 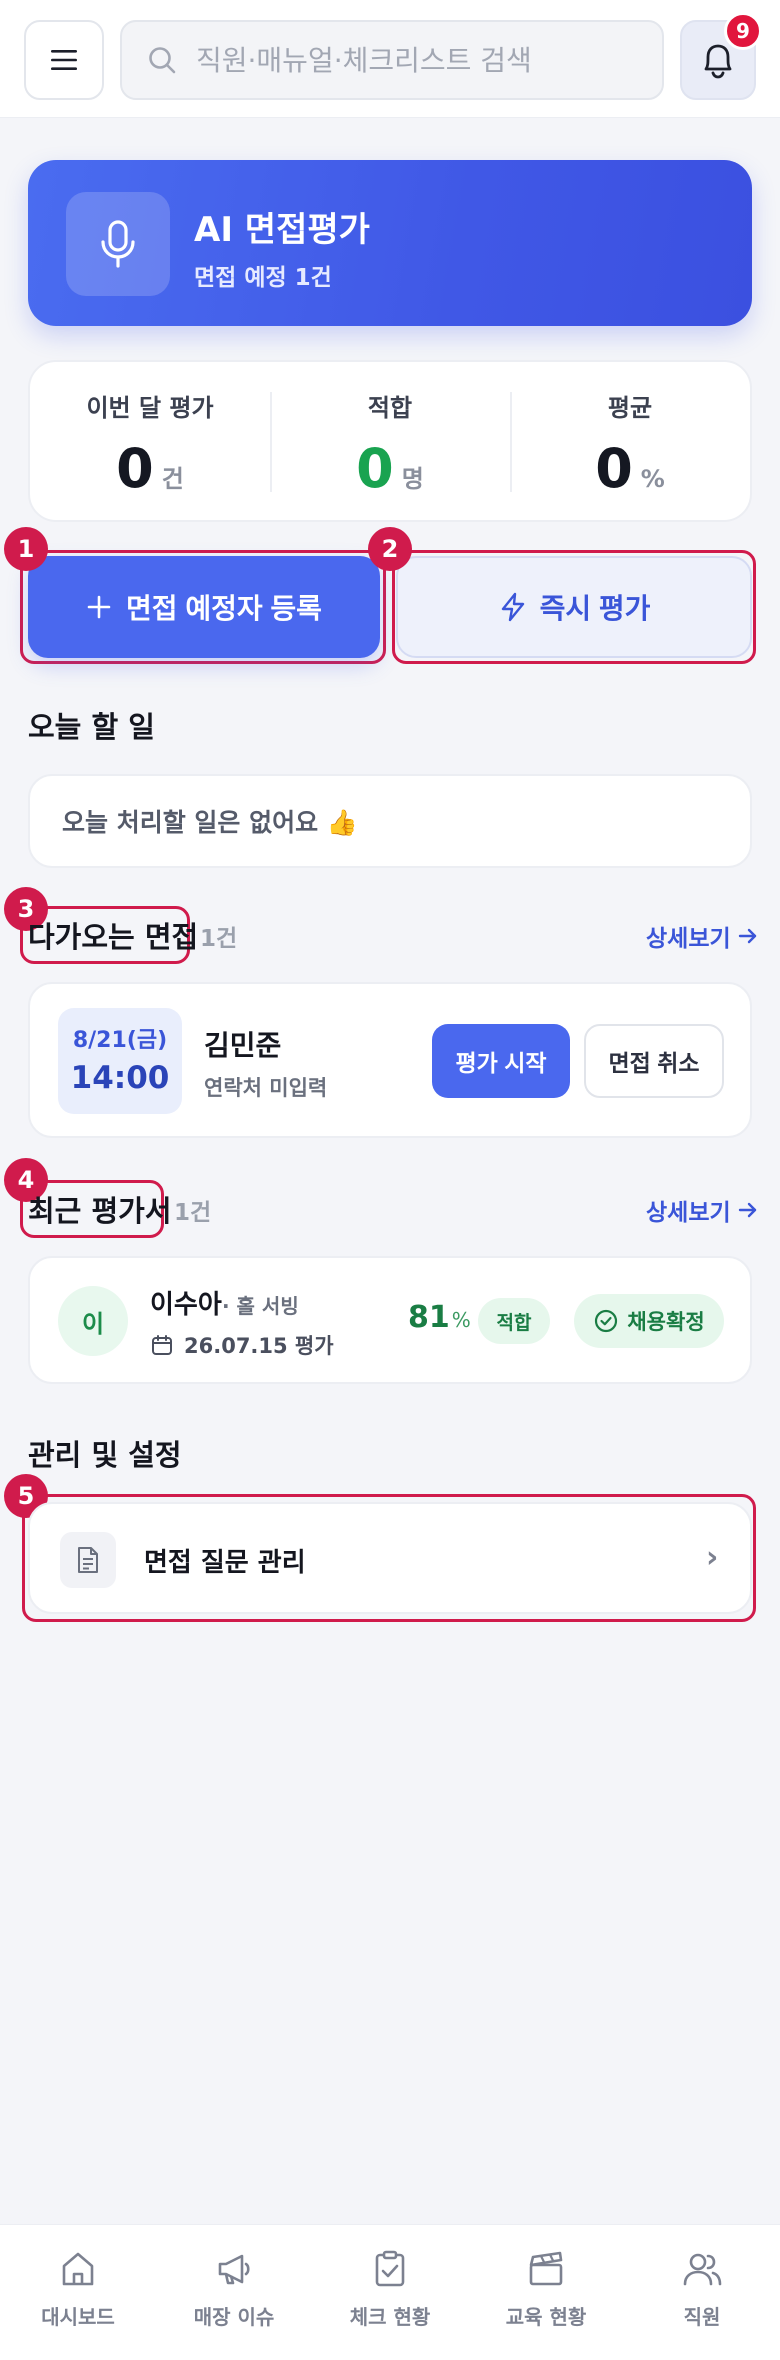 I want to click on check-circle-icon, so click(x=606, y=1321).